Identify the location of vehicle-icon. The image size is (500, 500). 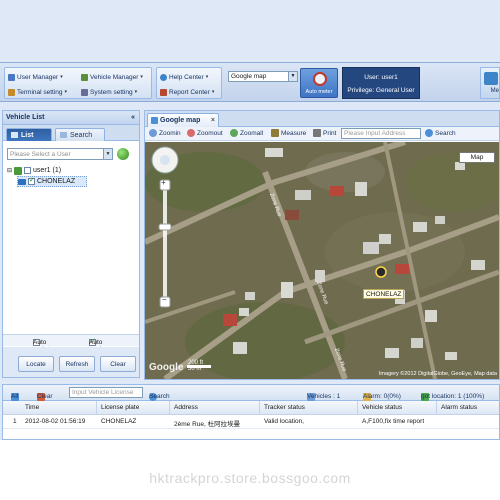
(84, 77).